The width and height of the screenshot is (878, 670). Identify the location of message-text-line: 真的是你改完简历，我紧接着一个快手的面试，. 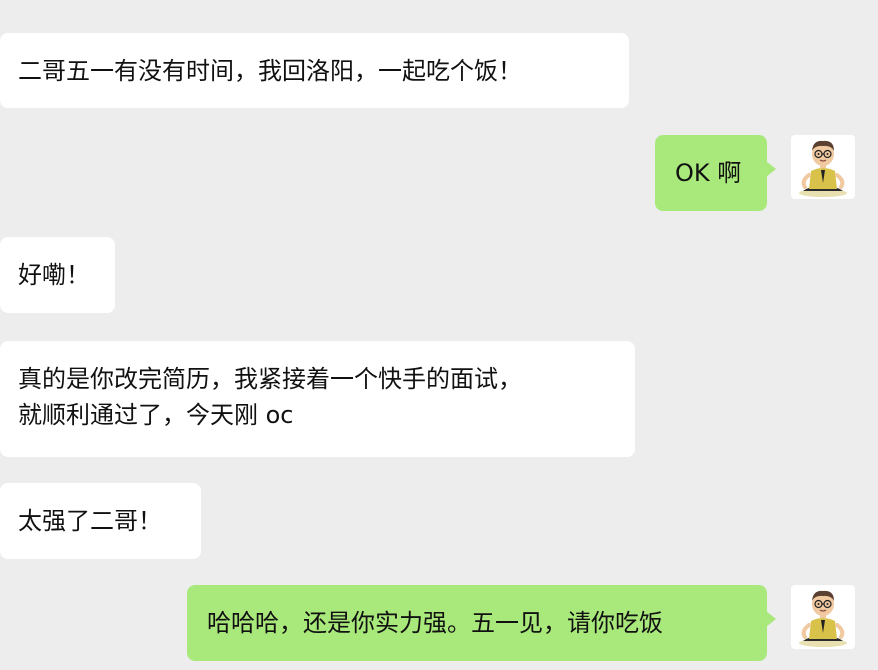
(270, 379).